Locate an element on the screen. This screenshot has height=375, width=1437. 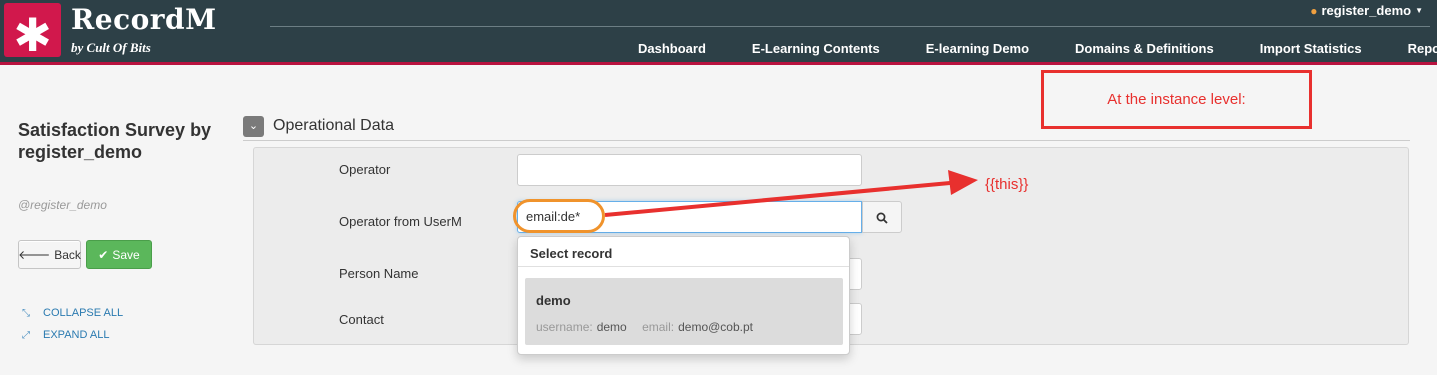
annotation-arrow-head is located at coordinates (963, 182).